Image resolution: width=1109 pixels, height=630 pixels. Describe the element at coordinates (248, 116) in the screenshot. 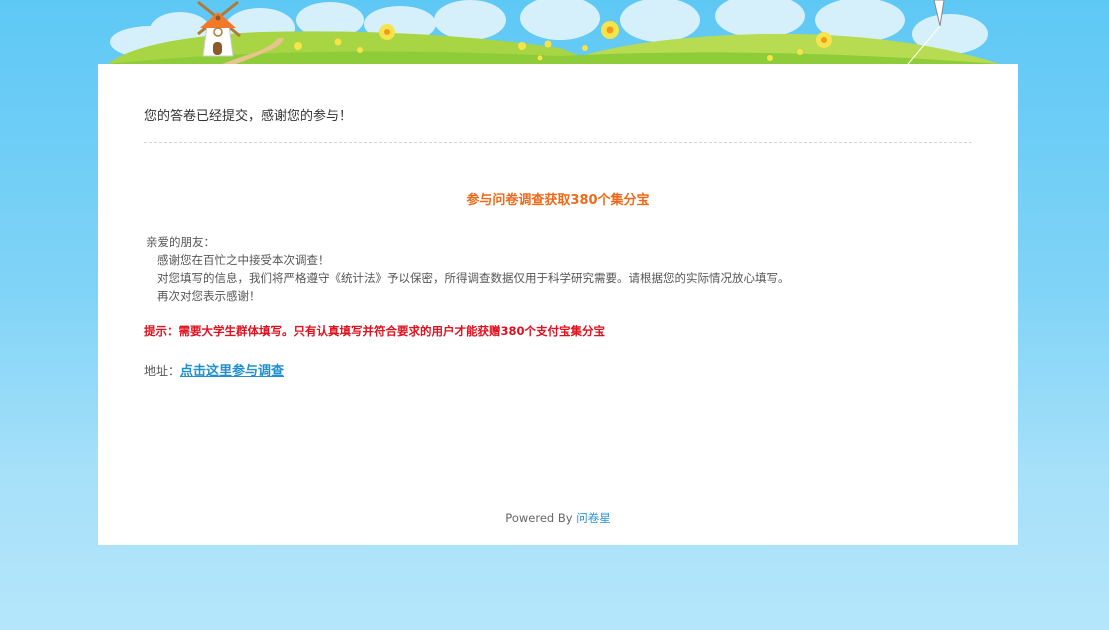

I see `submission-confirmation: 您的答卷已经提交，感谢您的参与！` at that location.